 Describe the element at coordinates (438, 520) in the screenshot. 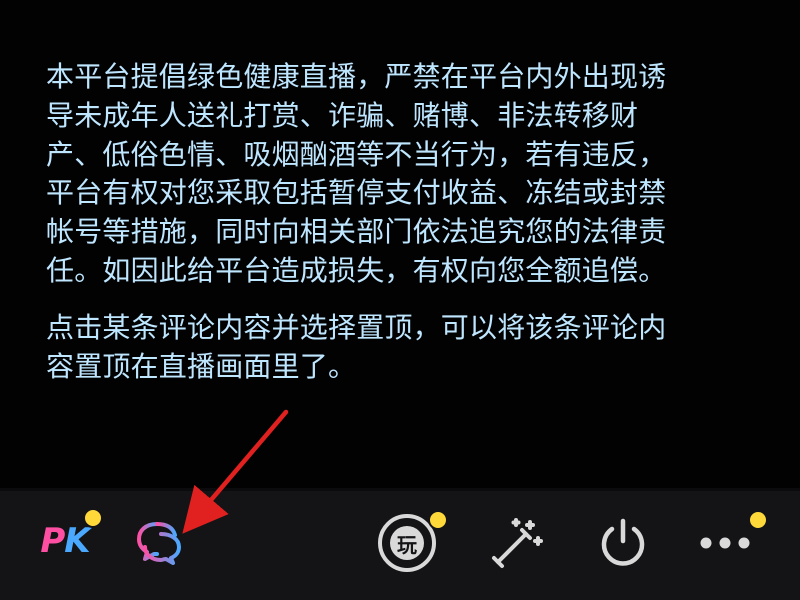

I see `play-badge-dot` at that location.